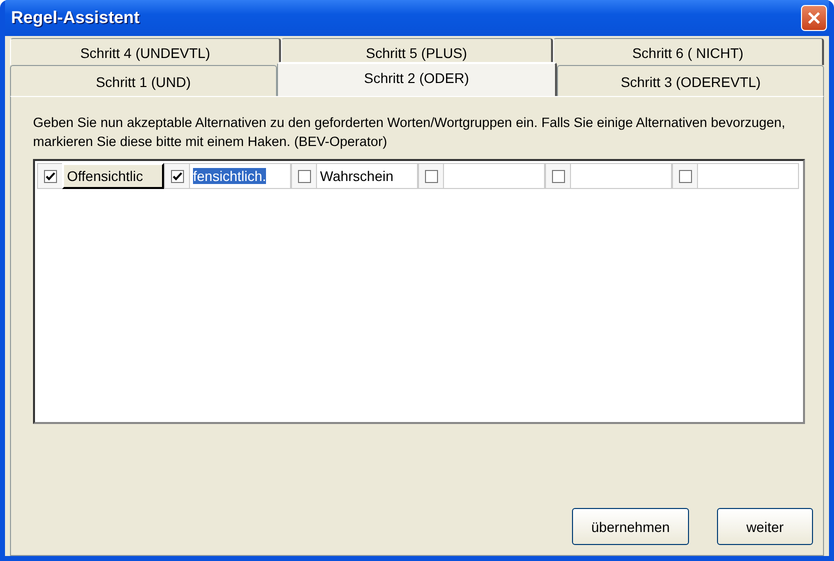 Image resolution: width=834 pixels, height=561 pixels. Describe the element at coordinates (240, 176) in the screenshot. I see `alternative-field: fensichtlich.` at that location.